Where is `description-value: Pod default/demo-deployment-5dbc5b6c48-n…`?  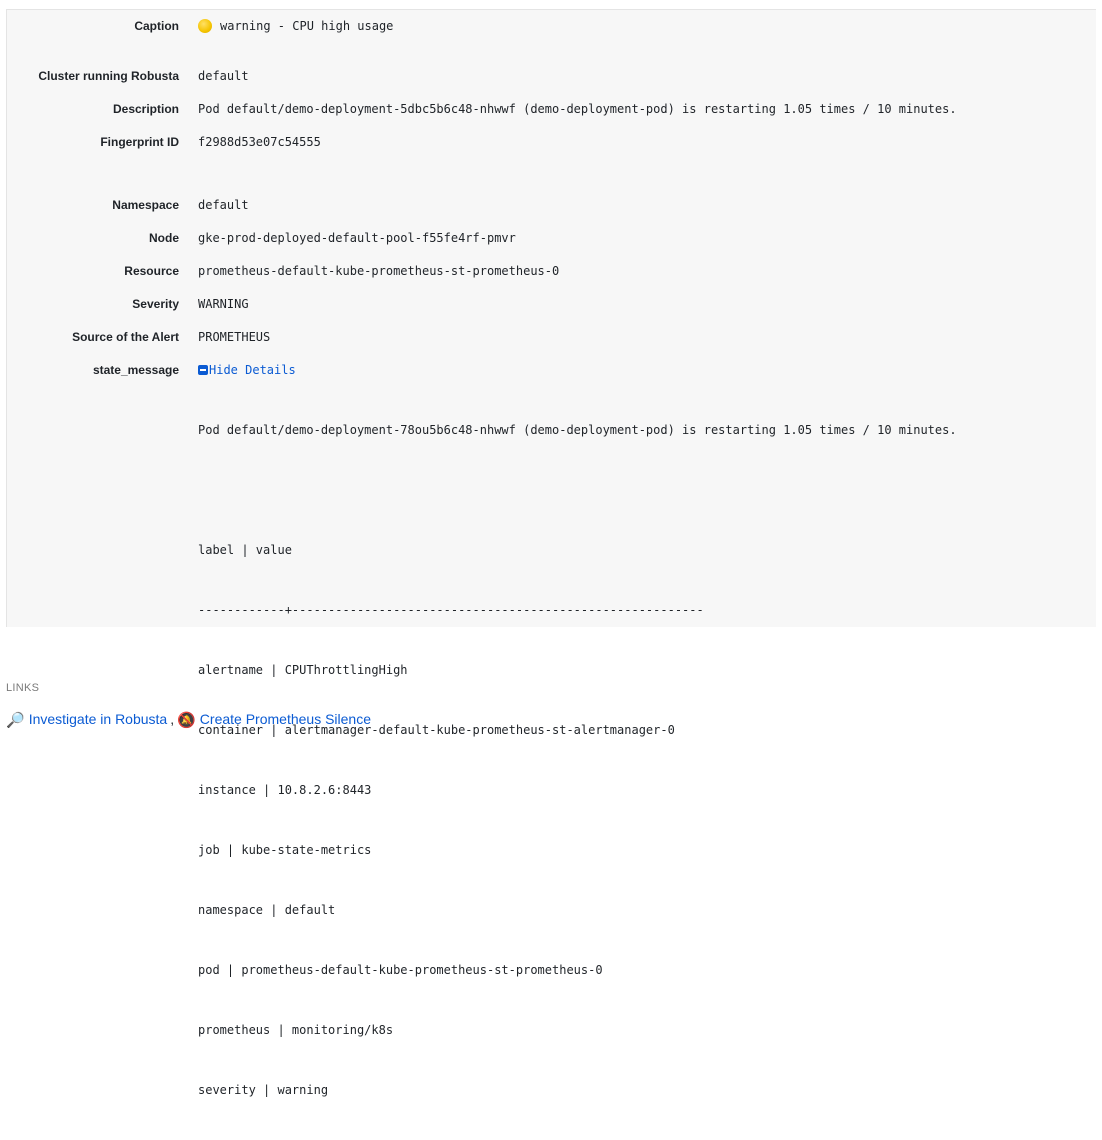
description-value: Pod default/demo-deployment-5dbc5b6c48-n… is located at coordinates (577, 109).